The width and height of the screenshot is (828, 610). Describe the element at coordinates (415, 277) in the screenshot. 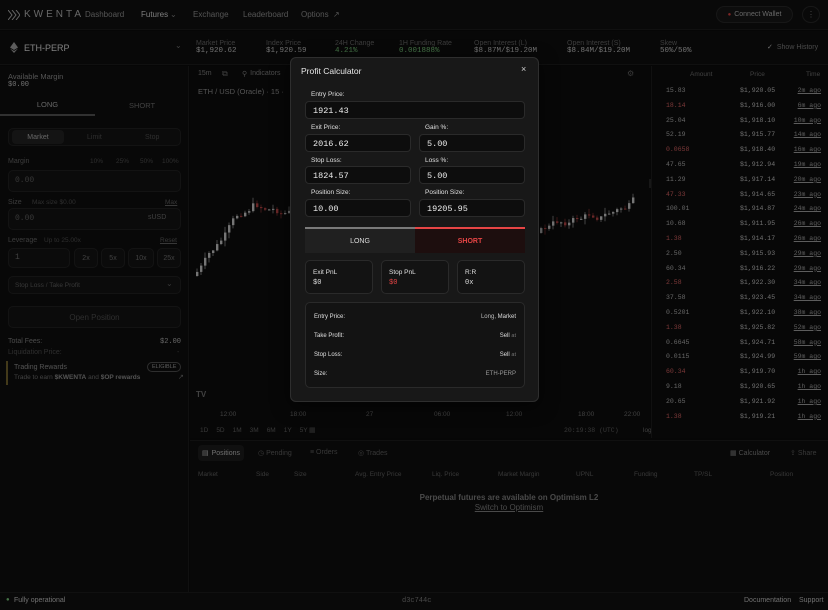

I see `stop-pnl-card: Stop PnL $0` at that location.